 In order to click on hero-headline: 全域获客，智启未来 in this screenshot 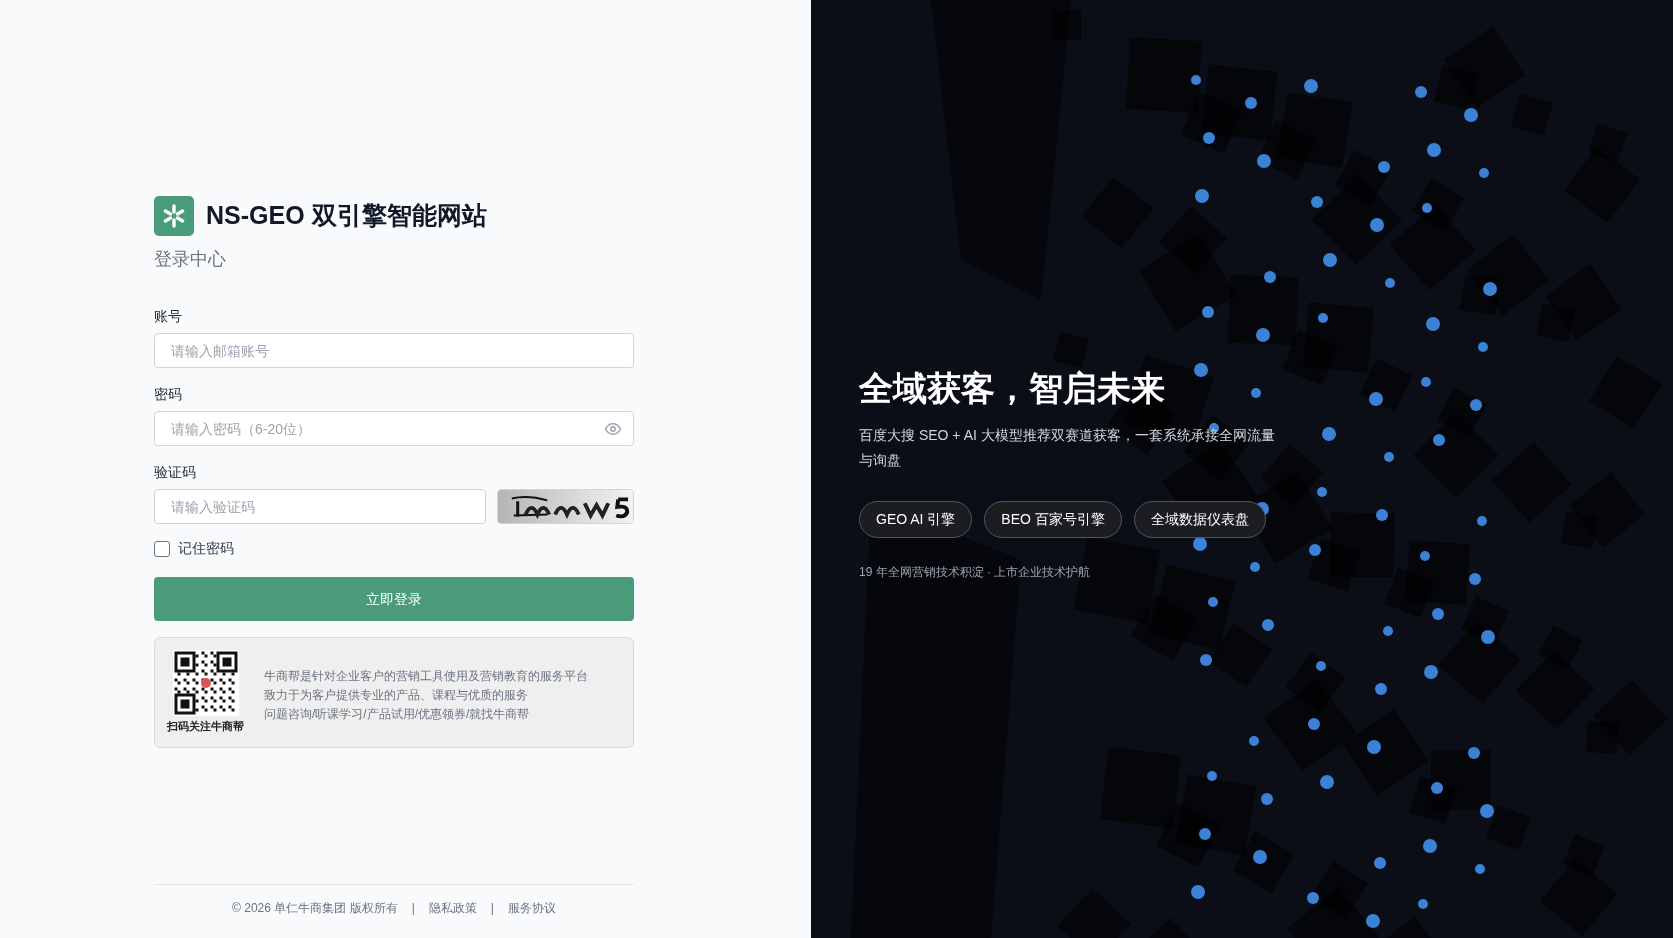, I will do `click(1012, 388)`.